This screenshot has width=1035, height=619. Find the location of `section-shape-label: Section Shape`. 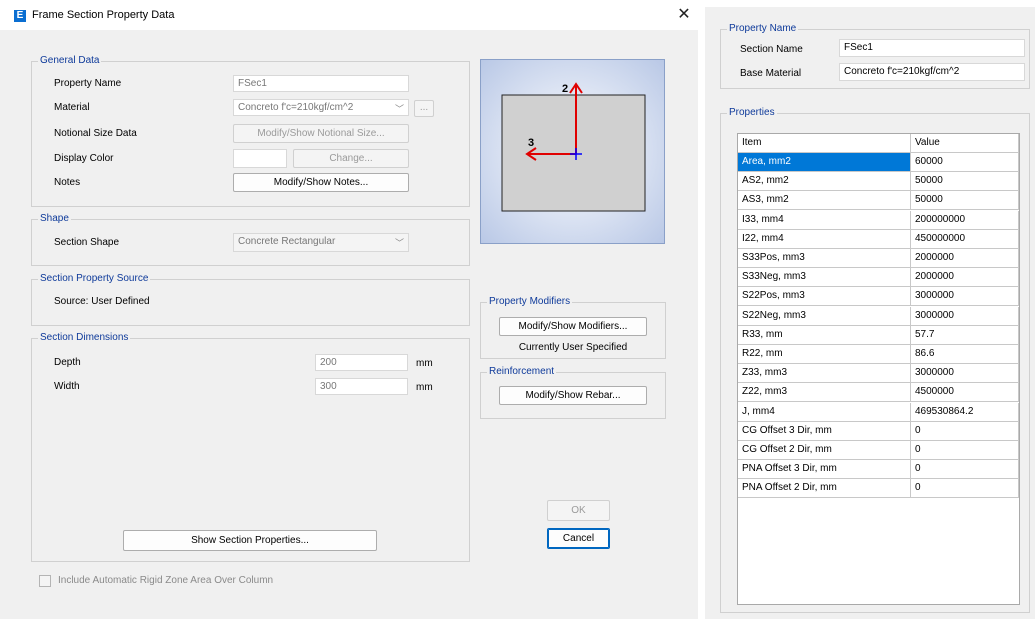

section-shape-label: Section Shape is located at coordinates (87, 242).